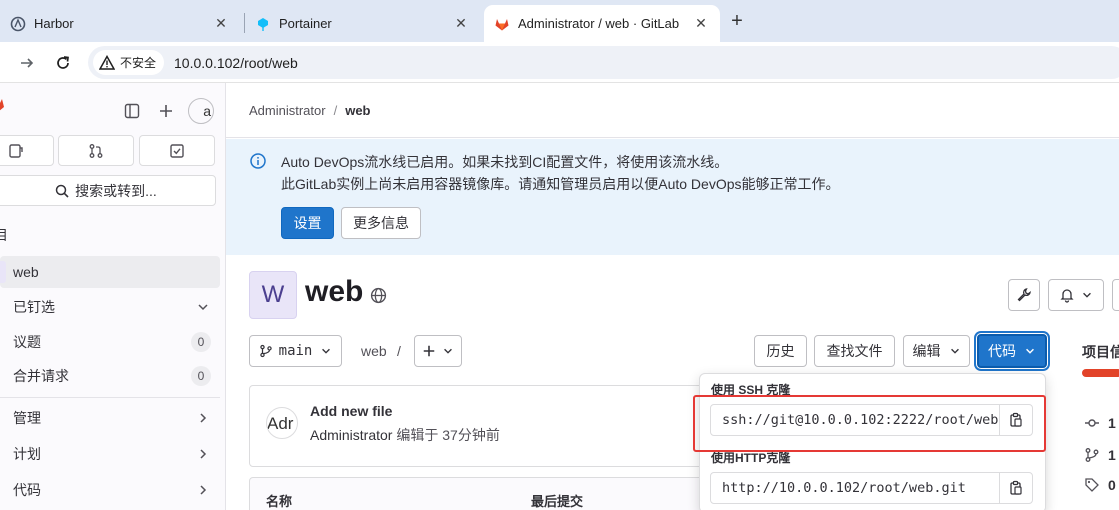 Image resolution: width=1119 pixels, height=510 pixels. What do you see at coordinates (1101, 423) in the screenshot?
I see `commits-stat: 1 次` at bounding box center [1101, 423].